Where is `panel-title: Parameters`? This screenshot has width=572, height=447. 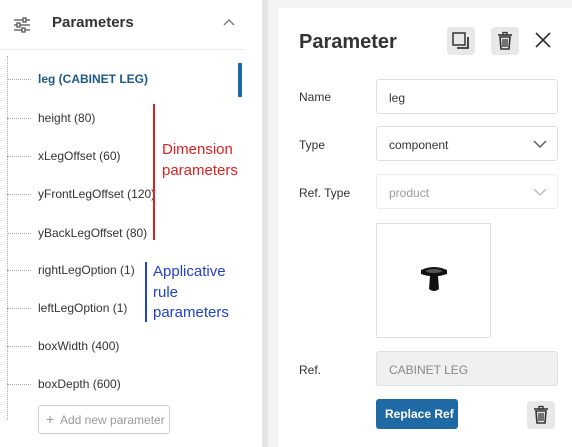
panel-title: Parameters is located at coordinates (93, 22).